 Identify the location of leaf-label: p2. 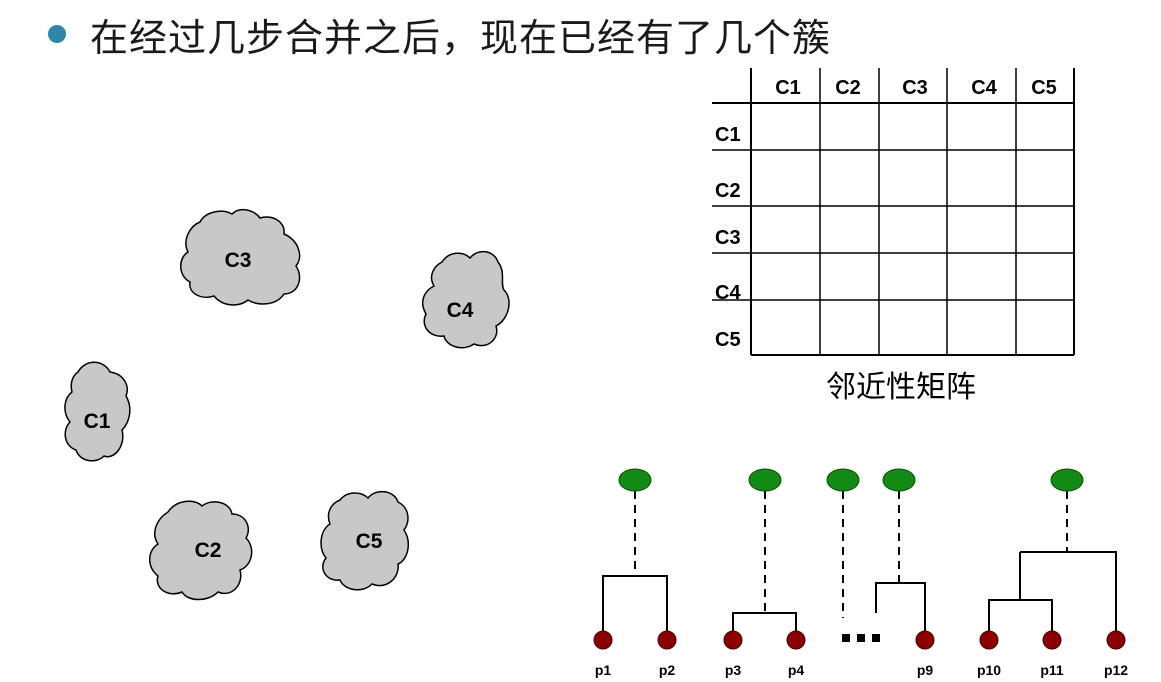
(667, 670).